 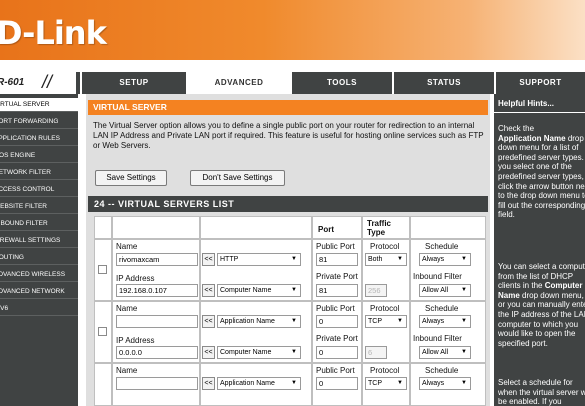 What do you see at coordinates (102, 269) in the screenshot?
I see `row1-enable-checkbox` at bounding box center [102, 269].